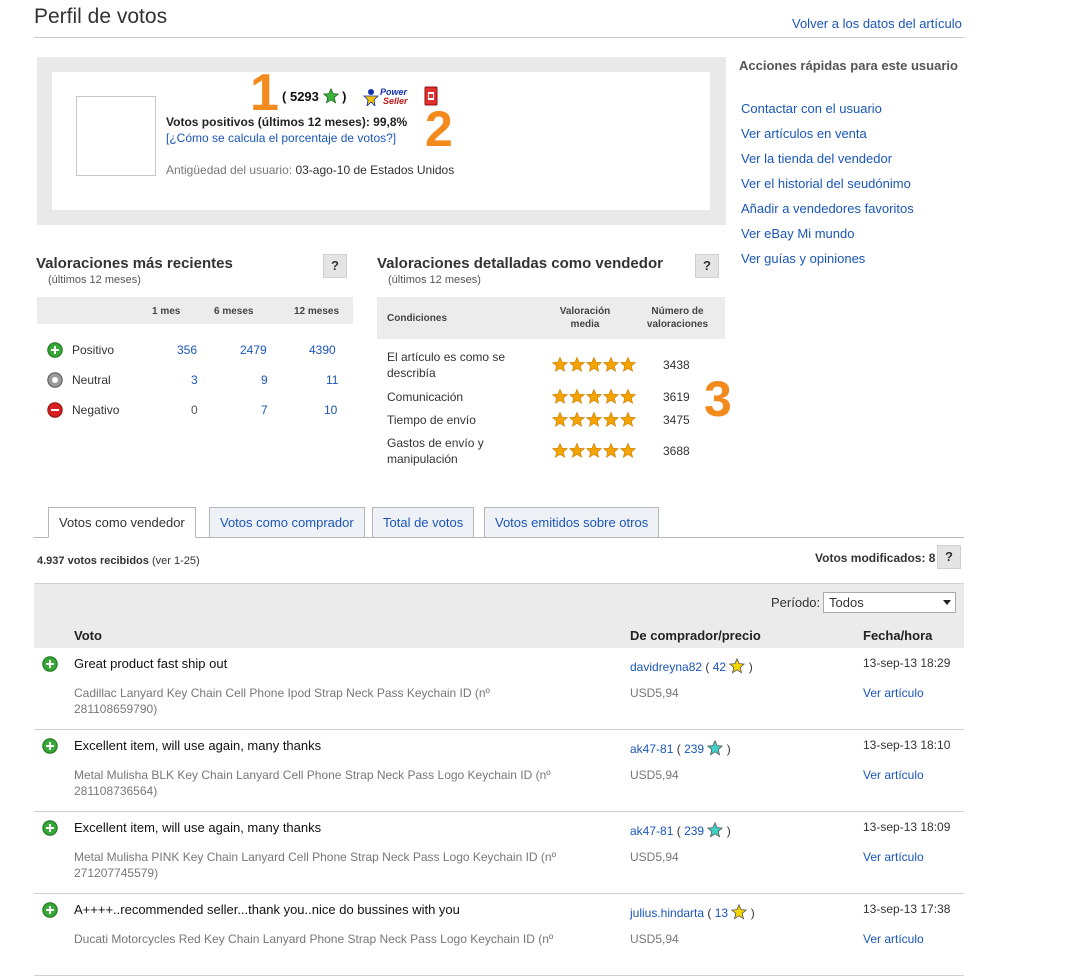 The width and height of the screenshot is (1065, 976). What do you see at coordinates (287, 522) in the screenshot?
I see `tab-buyer-votes: Votos como comprador` at bounding box center [287, 522].